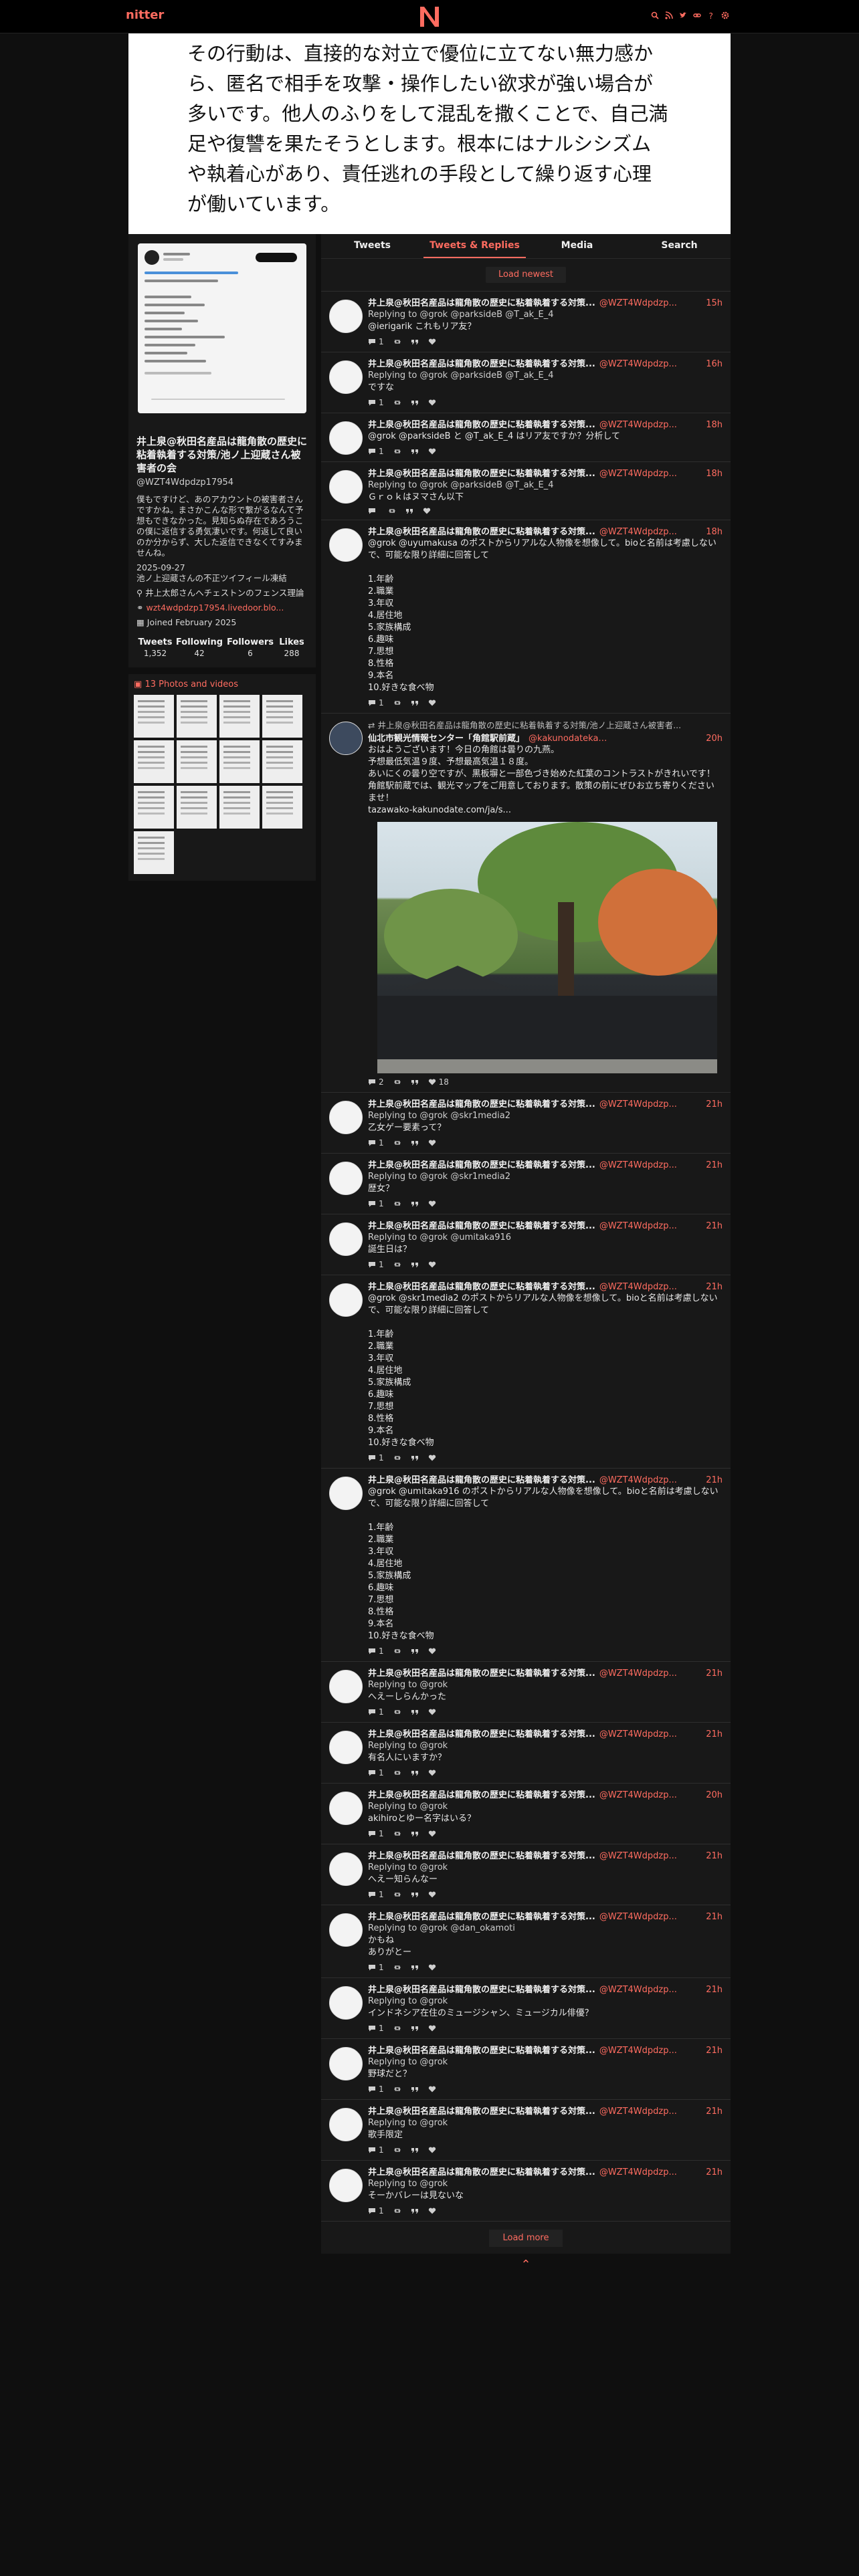  I want to click on profile-name: 井上泉@秋田名産品は龍角散の歴史に粘着執着する対策/池ノ上迎蔵さん被害者の会, so click(222, 455).